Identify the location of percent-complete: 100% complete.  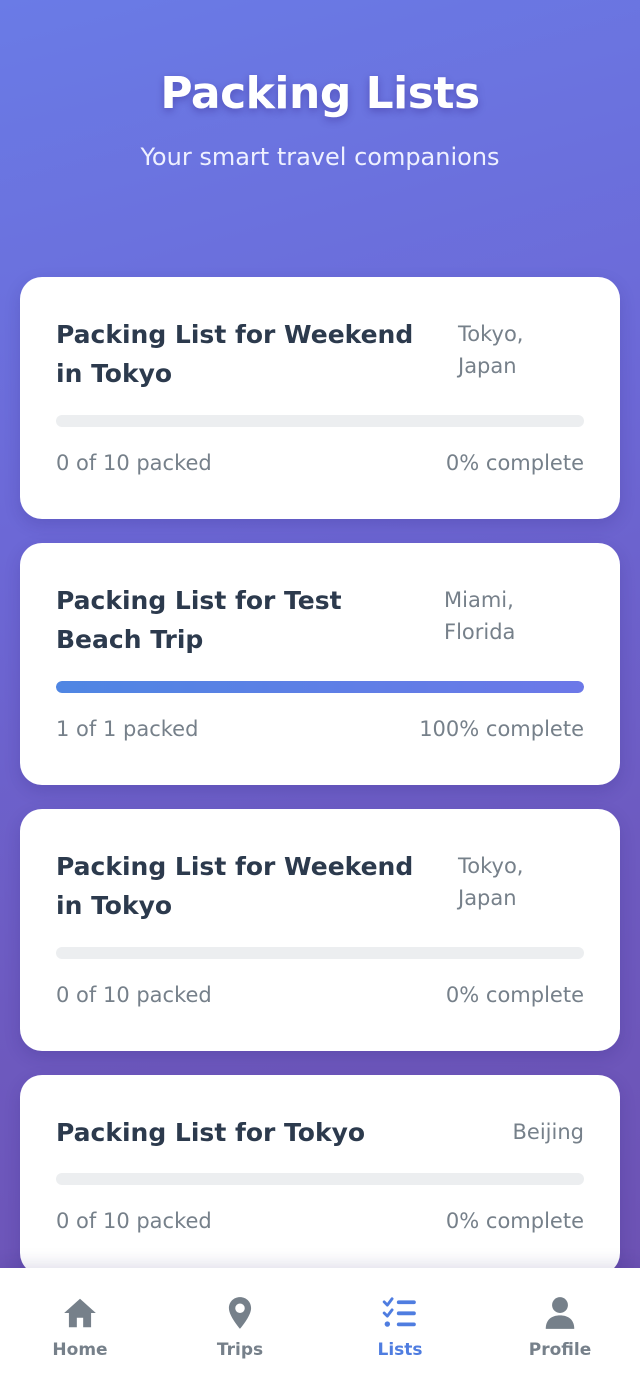
(501, 729).